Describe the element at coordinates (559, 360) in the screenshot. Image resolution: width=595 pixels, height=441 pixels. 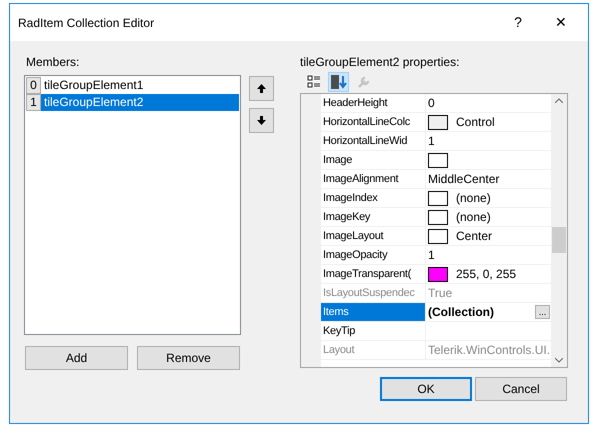
I see `scroll-down-icon` at that location.